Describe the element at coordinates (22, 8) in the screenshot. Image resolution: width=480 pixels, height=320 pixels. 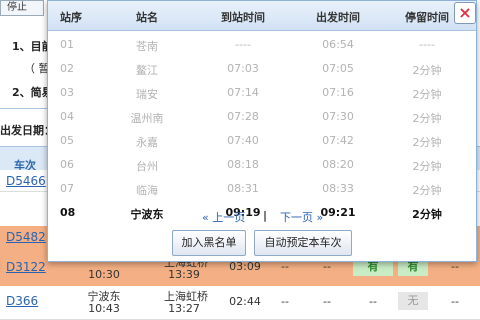
I see `stop-tab: 停止` at that location.